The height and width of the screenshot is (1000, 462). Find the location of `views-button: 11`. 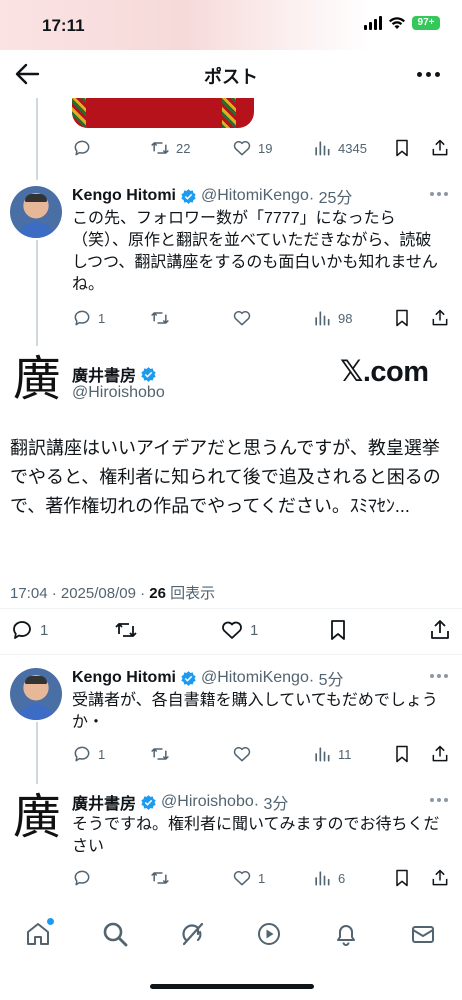

views-button: 11 is located at coordinates (332, 754).